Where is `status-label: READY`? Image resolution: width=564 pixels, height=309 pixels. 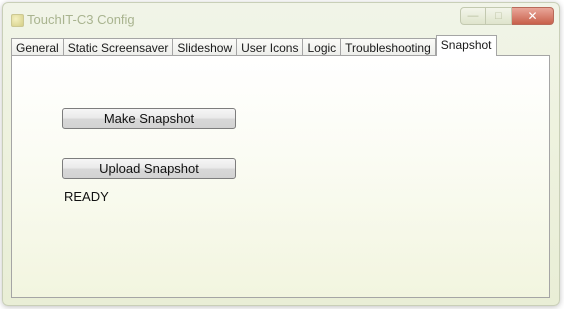 status-label: READY is located at coordinates (86, 196).